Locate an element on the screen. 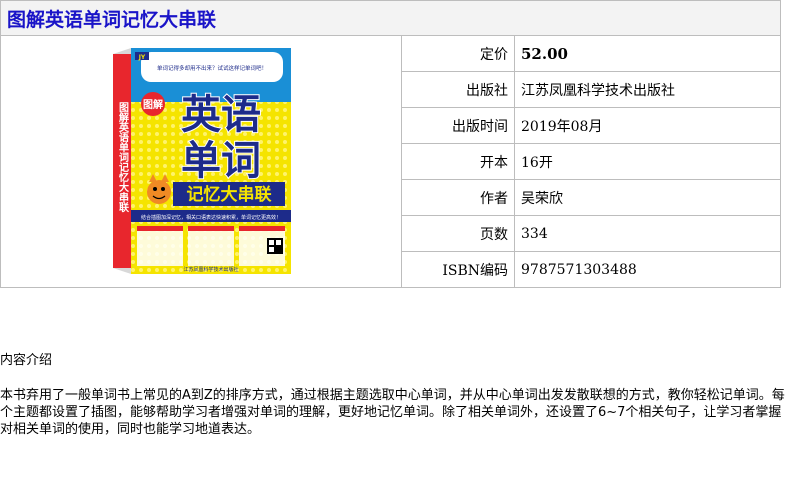 The image size is (790, 504). svg-text: JY is located at coordinates (142, 57).